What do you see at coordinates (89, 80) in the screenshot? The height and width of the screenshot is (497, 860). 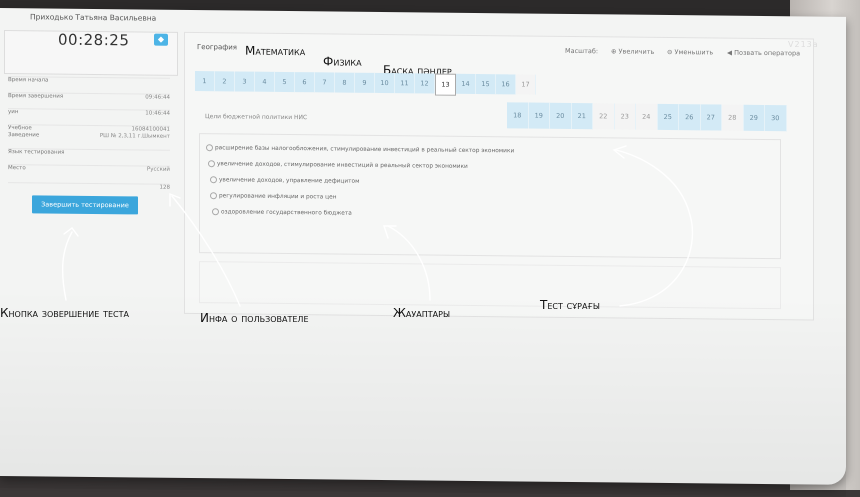 I see `info-row: Время начала` at bounding box center [89, 80].